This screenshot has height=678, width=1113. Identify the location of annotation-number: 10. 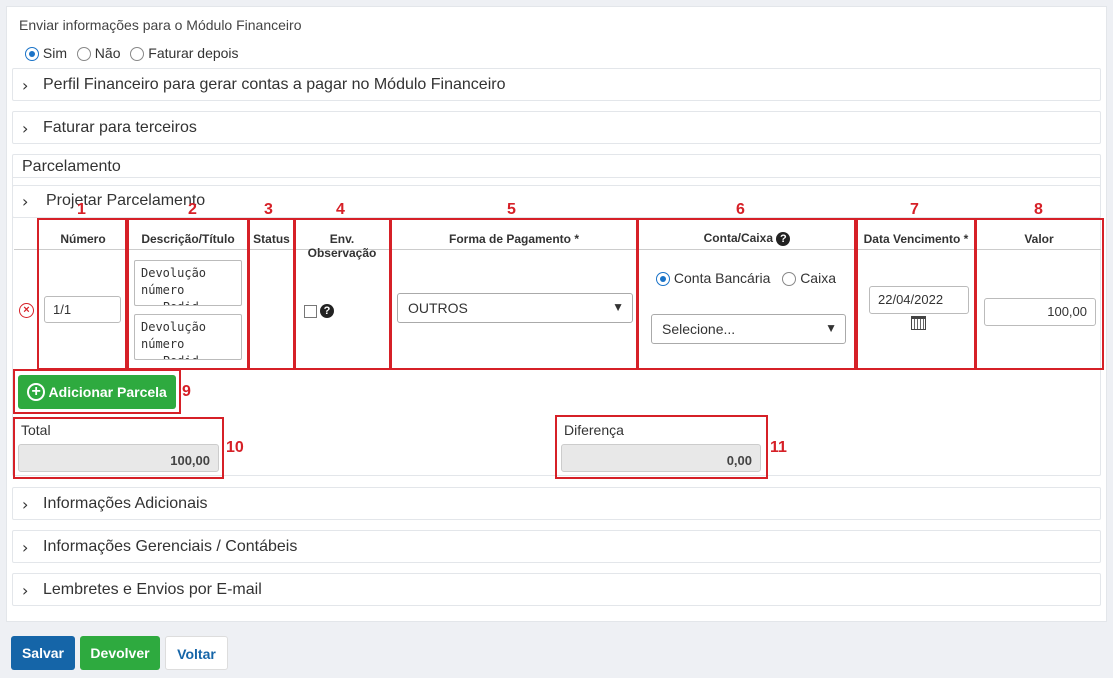
(235, 447).